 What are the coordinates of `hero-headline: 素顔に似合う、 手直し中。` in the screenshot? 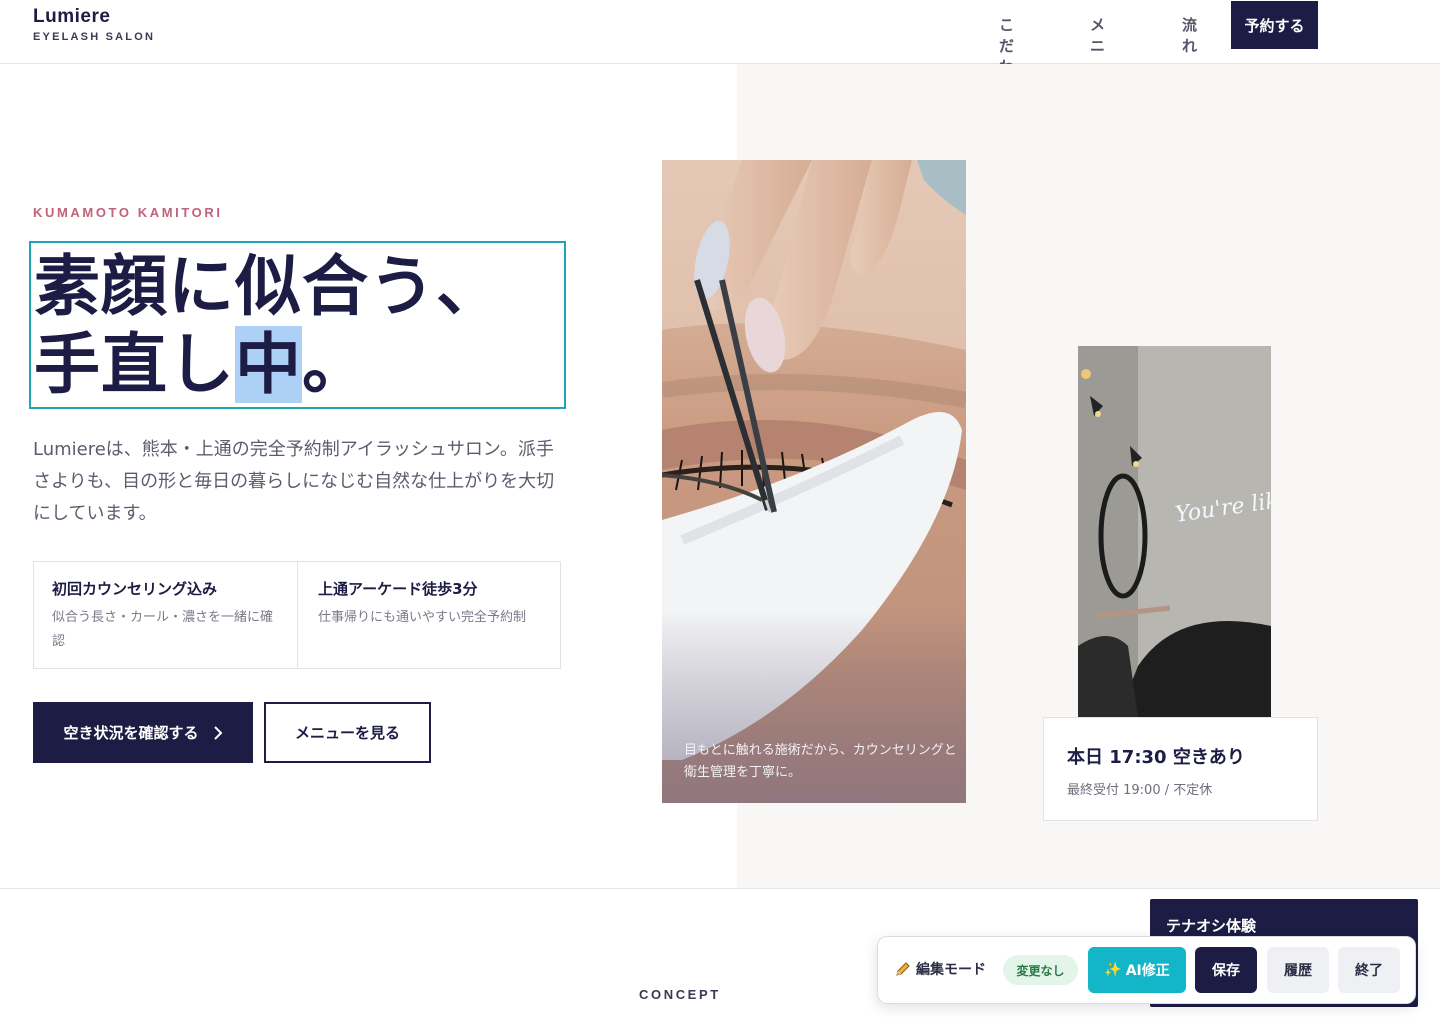 It's located at (268, 326).